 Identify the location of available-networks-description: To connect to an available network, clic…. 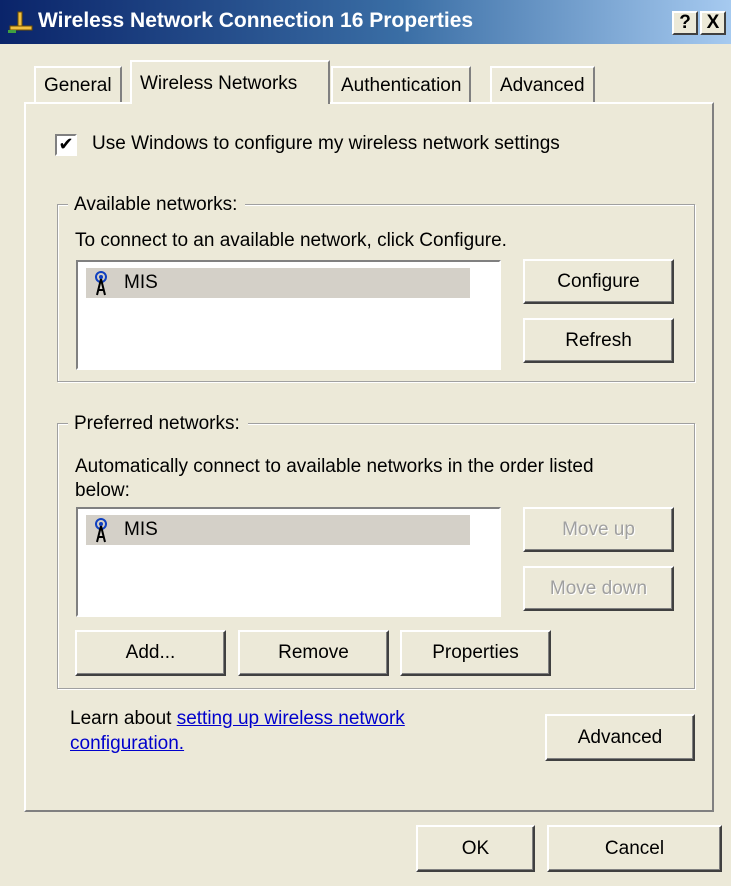
(291, 240).